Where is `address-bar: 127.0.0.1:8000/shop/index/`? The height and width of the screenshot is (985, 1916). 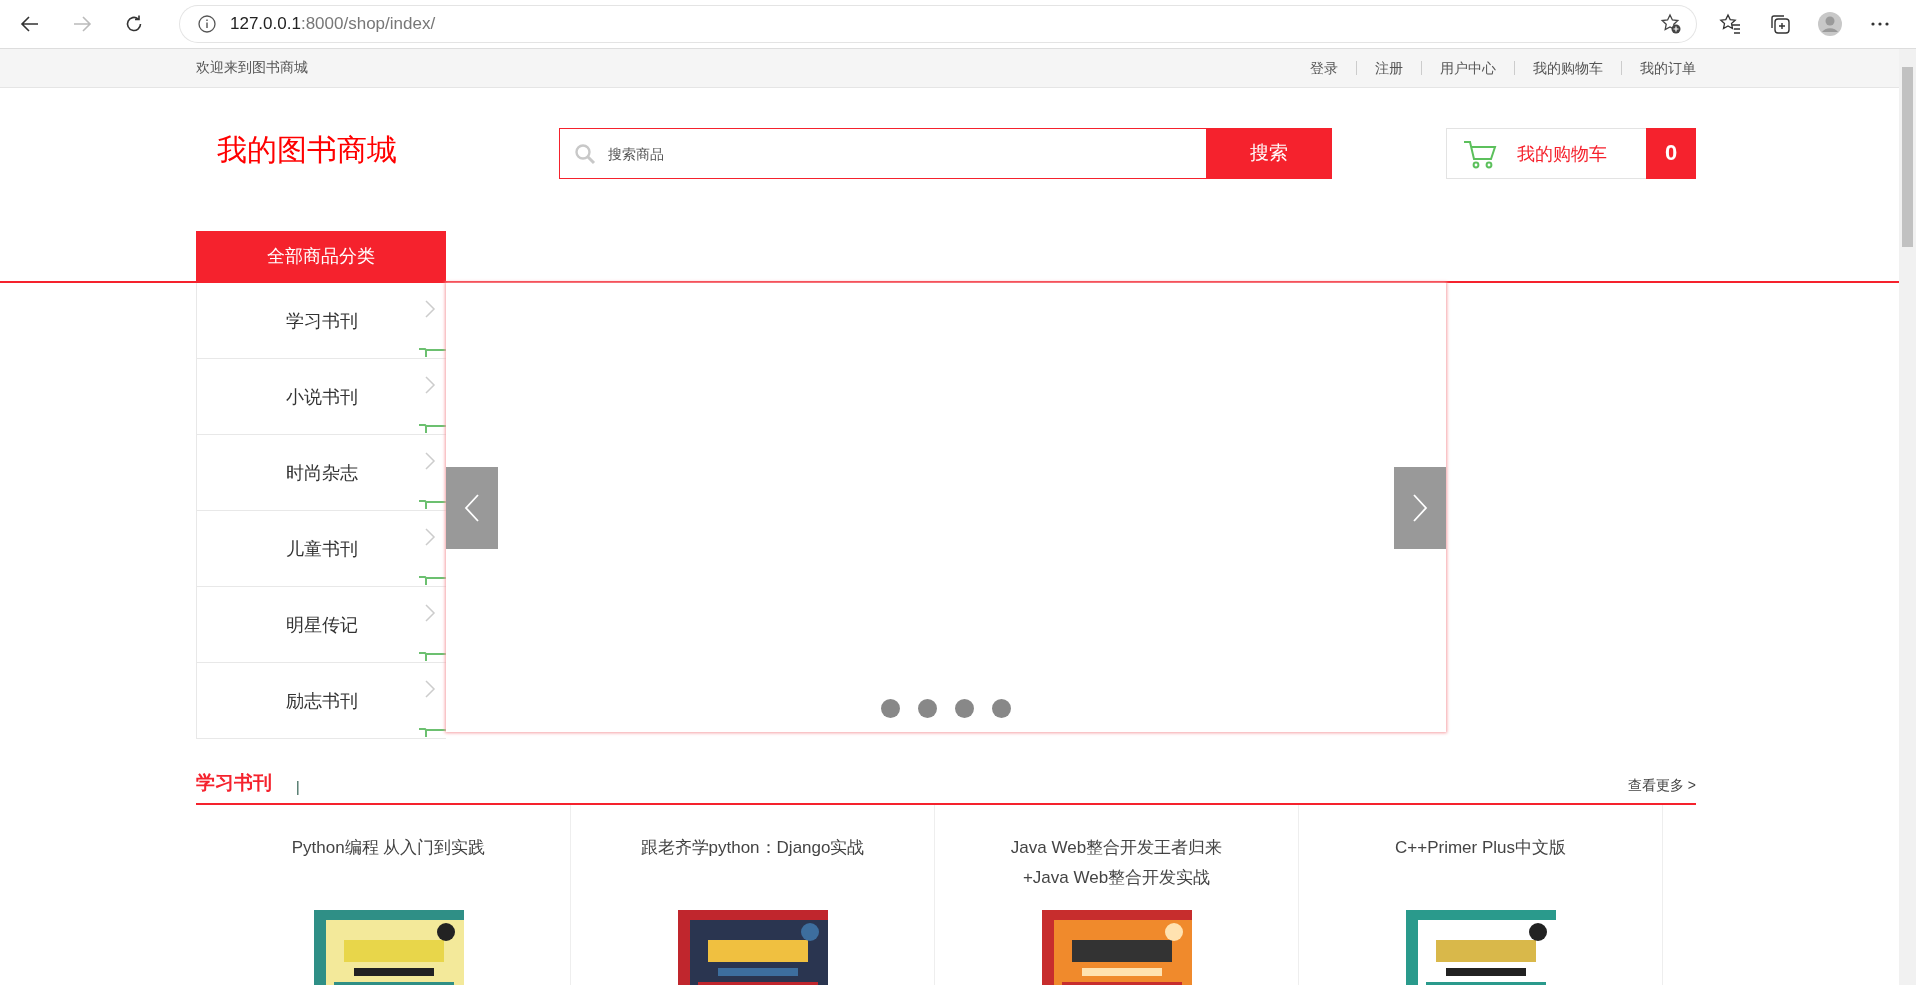
address-bar: 127.0.0.1:8000/shop/index/ is located at coordinates (938, 24).